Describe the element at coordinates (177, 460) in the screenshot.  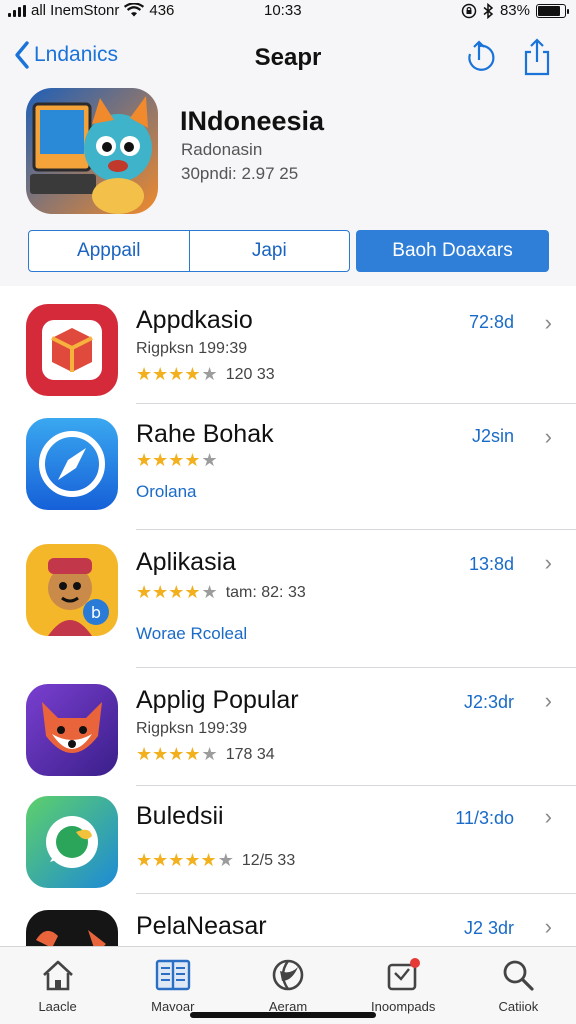
I see `rating-stars: ★★★★ ★` at that location.